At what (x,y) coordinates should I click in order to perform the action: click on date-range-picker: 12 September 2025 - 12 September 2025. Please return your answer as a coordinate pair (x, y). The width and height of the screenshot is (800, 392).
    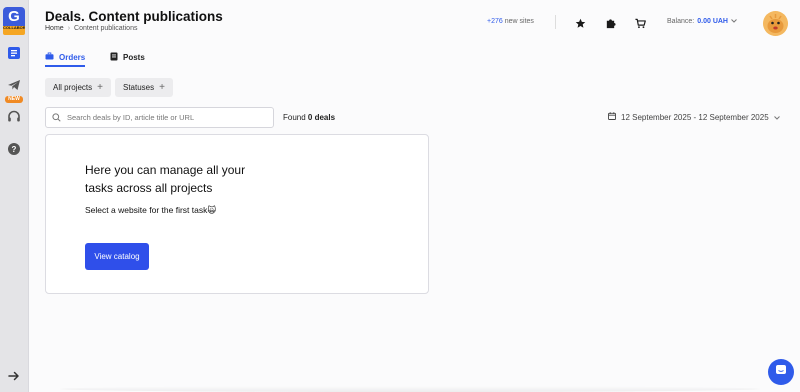
    Looking at the image, I should click on (694, 117).